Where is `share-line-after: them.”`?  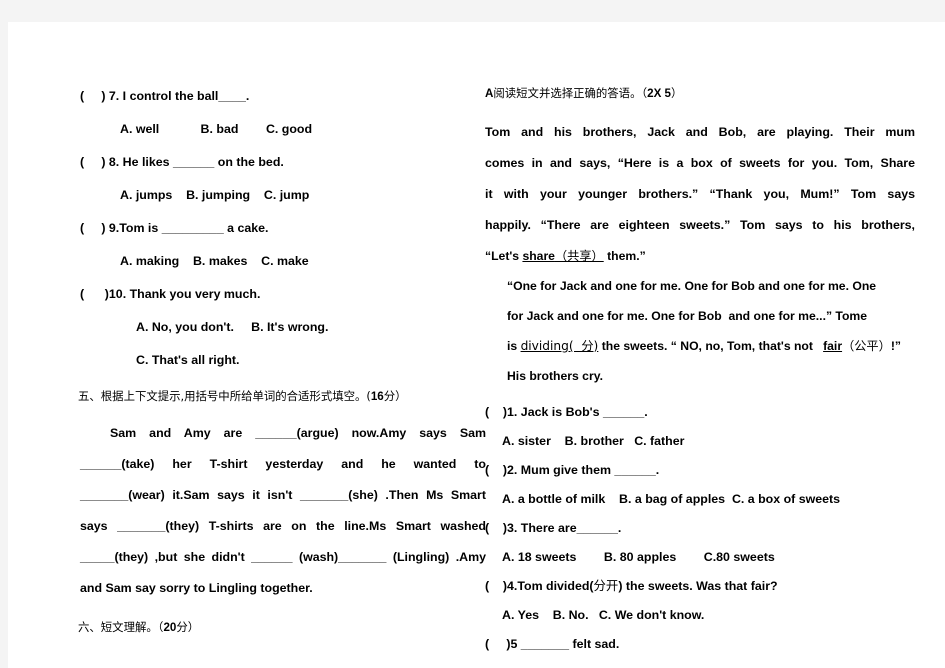
share-line-after: them.” is located at coordinates (624, 256).